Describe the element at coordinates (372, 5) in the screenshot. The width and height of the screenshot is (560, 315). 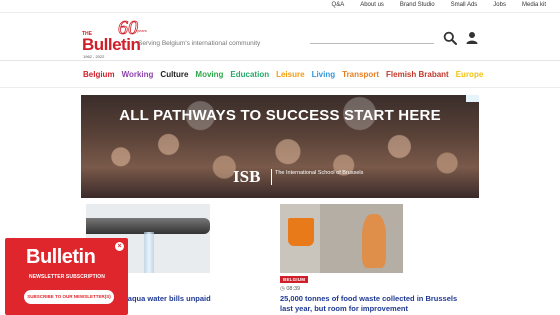
I see `utility-link: About us` at that location.